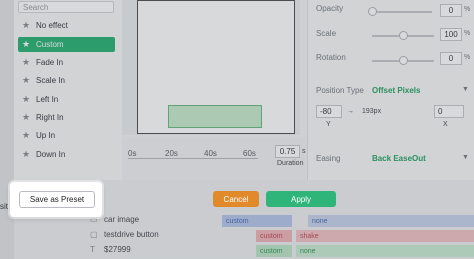 The height and width of the screenshot is (259, 474). I want to click on cancel-button: Cancel, so click(236, 199).